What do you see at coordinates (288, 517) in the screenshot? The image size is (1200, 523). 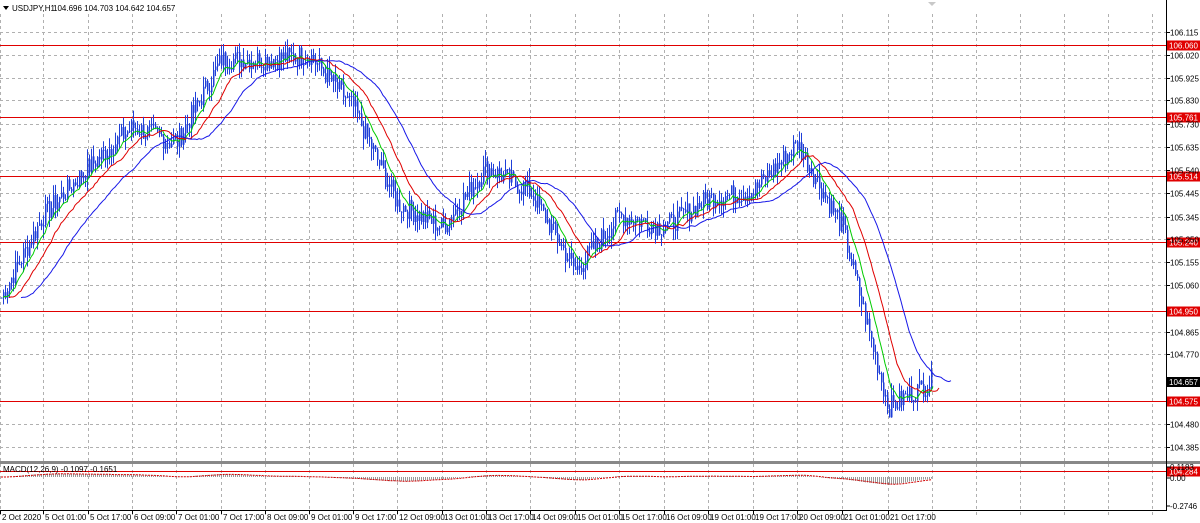 I see `x-tick-label: 8 Oct 09:00` at bounding box center [288, 517].